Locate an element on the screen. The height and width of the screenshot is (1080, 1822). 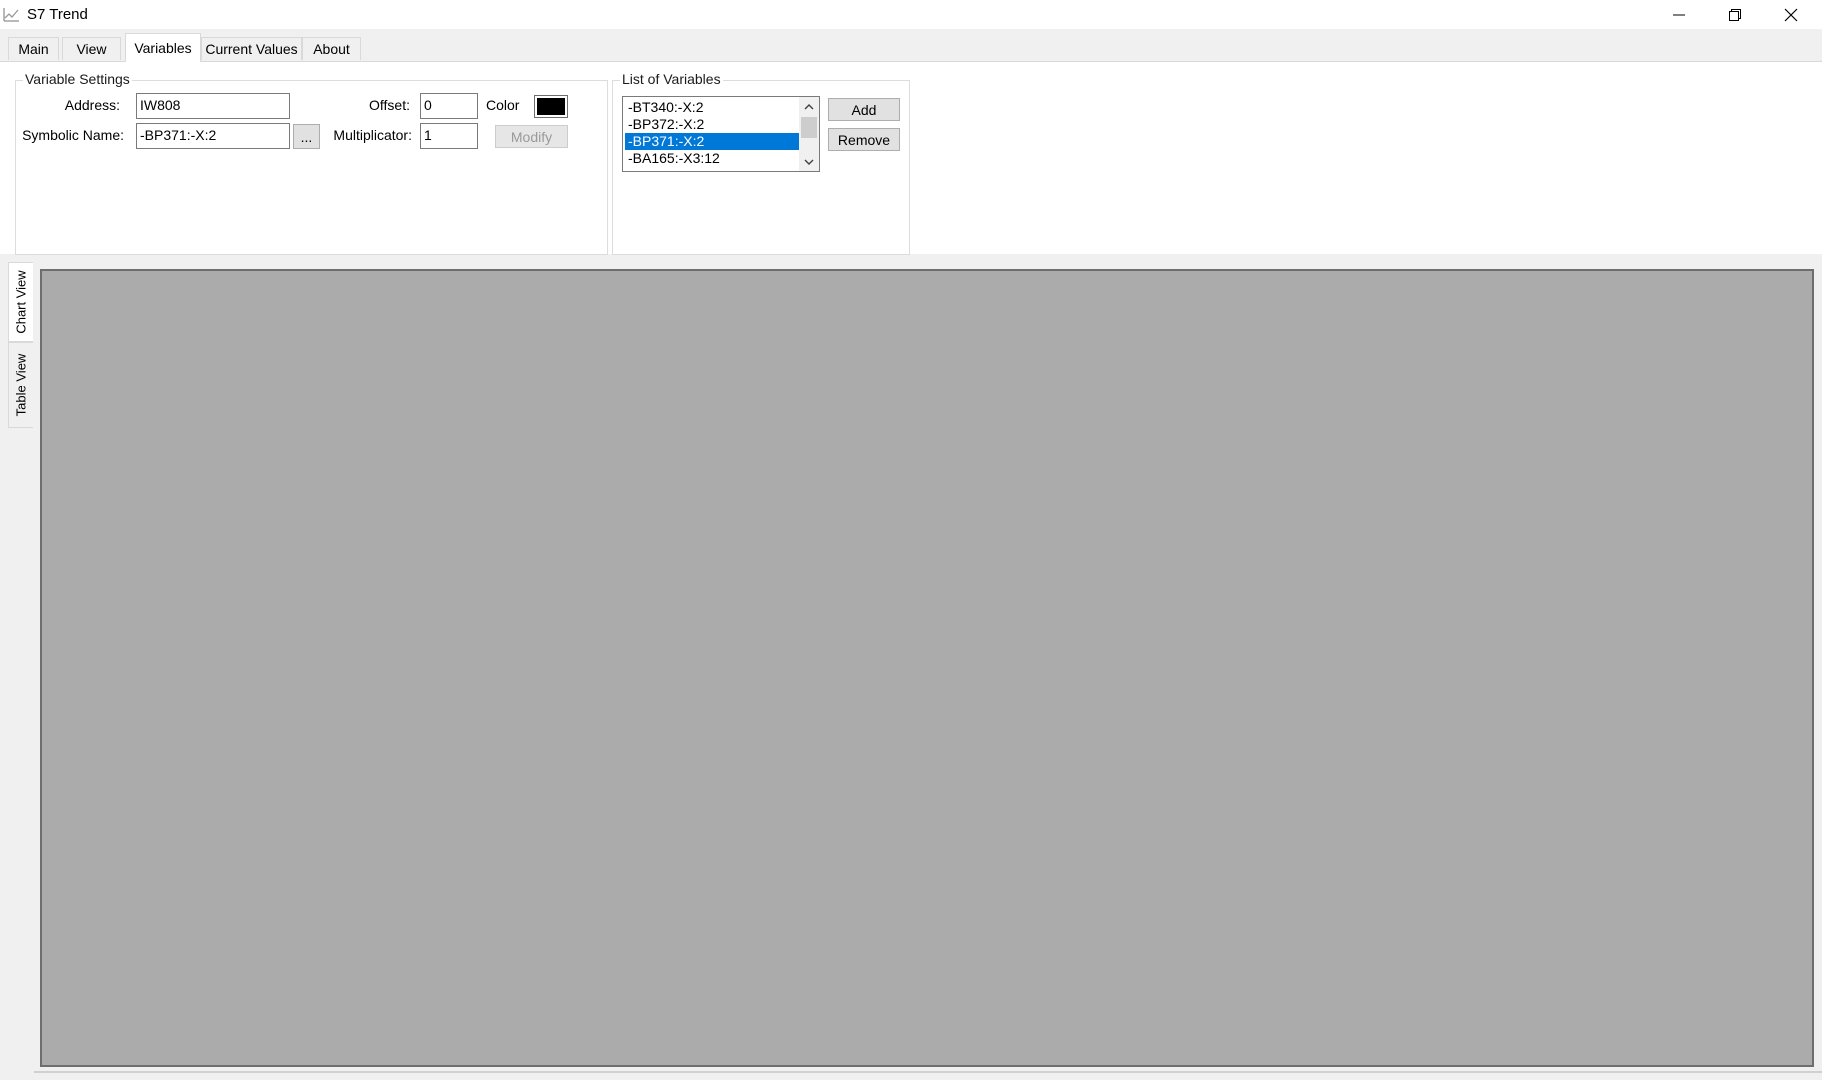
tab-chart-view: Chart View is located at coordinates (20, 302).